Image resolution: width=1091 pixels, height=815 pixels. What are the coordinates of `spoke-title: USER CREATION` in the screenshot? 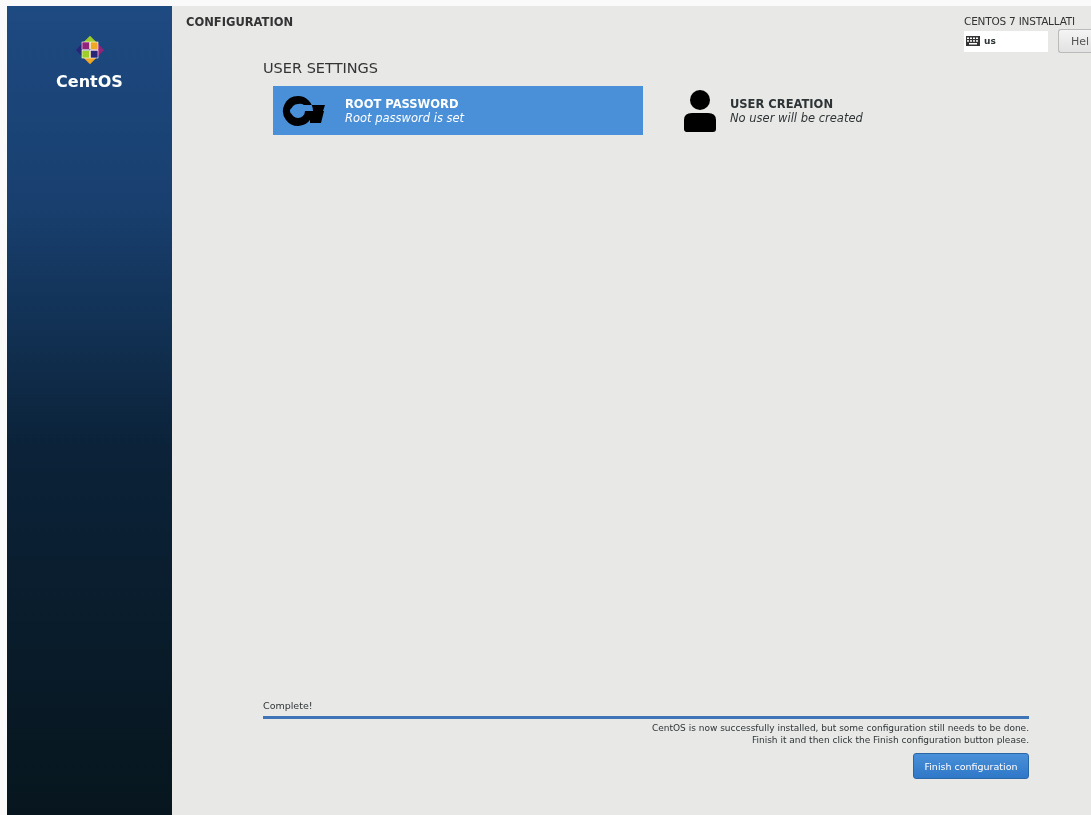 It's located at (782, 103).